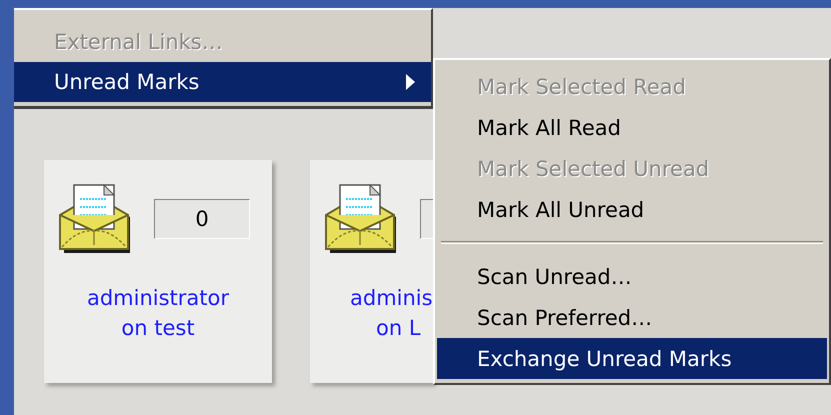  Describe the element at coordinates (202, 219) in the screenshot. I see `count-field: 0` at that location.